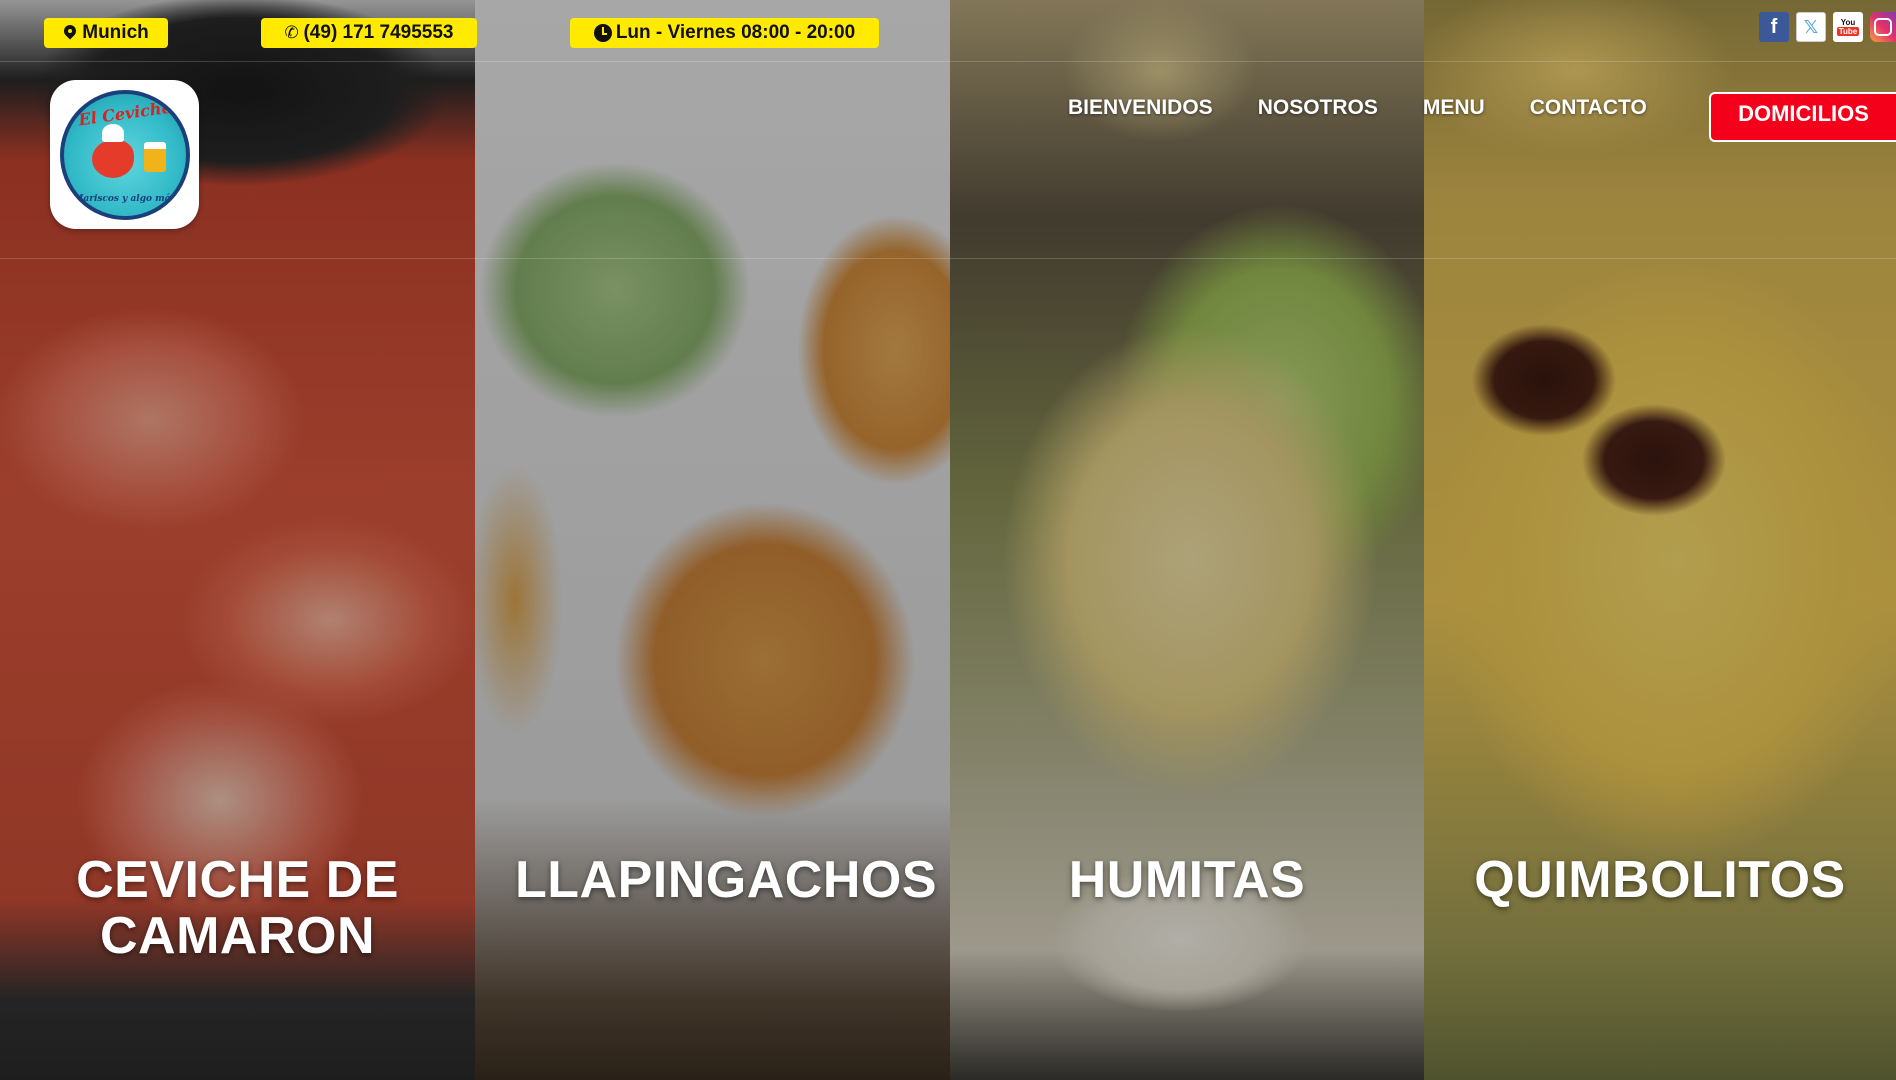 This screenshot has width=1896, height=1080. Describe the element at coordinates (1811, 27) in the screenshot. I see `x-twitter-icon: 𝕏` at that location.